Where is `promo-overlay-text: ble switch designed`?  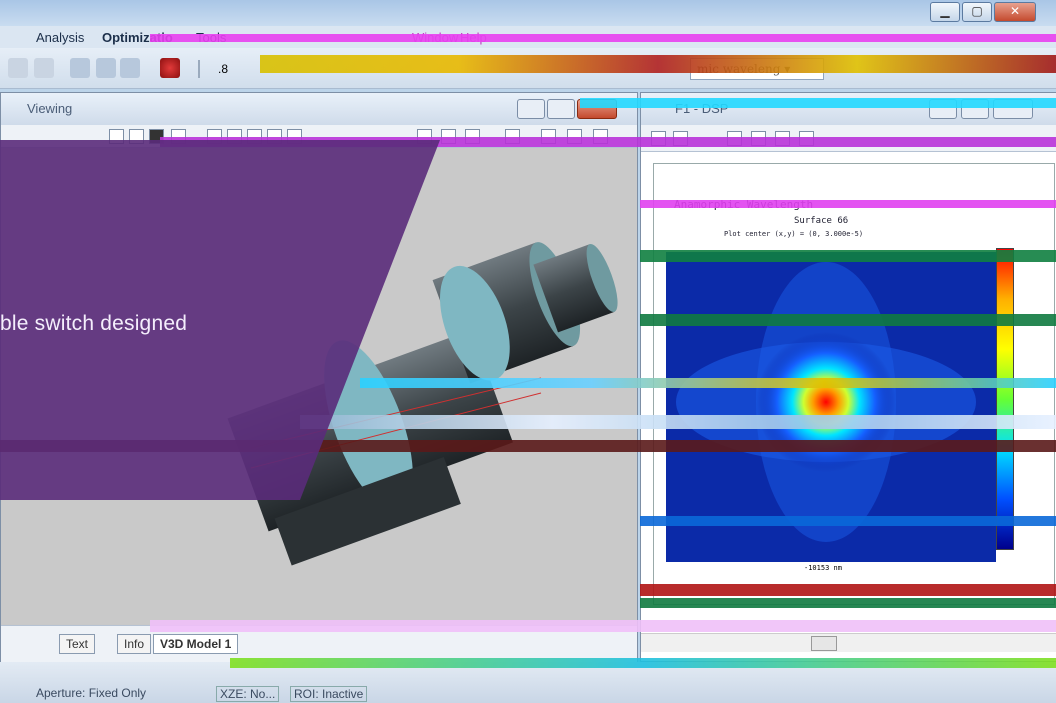
promo-overlay-text: ble switch designed is located at coordinates (94, 323).